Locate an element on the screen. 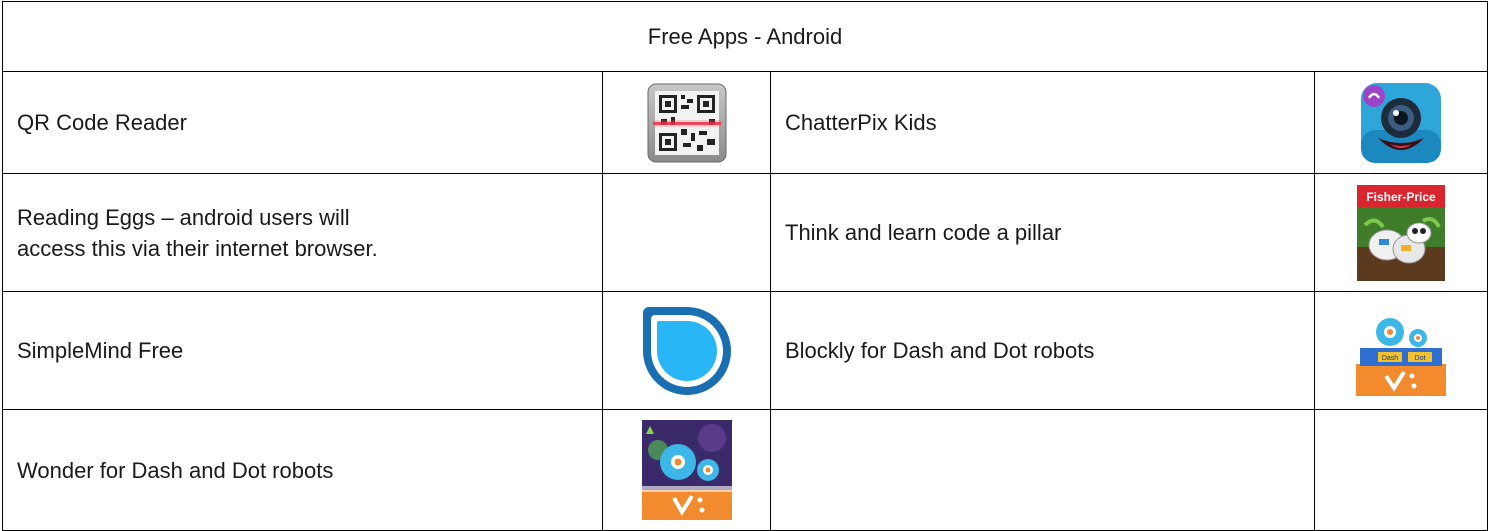  table-title: Free Apps - Android is located at coordinates (745, 36).